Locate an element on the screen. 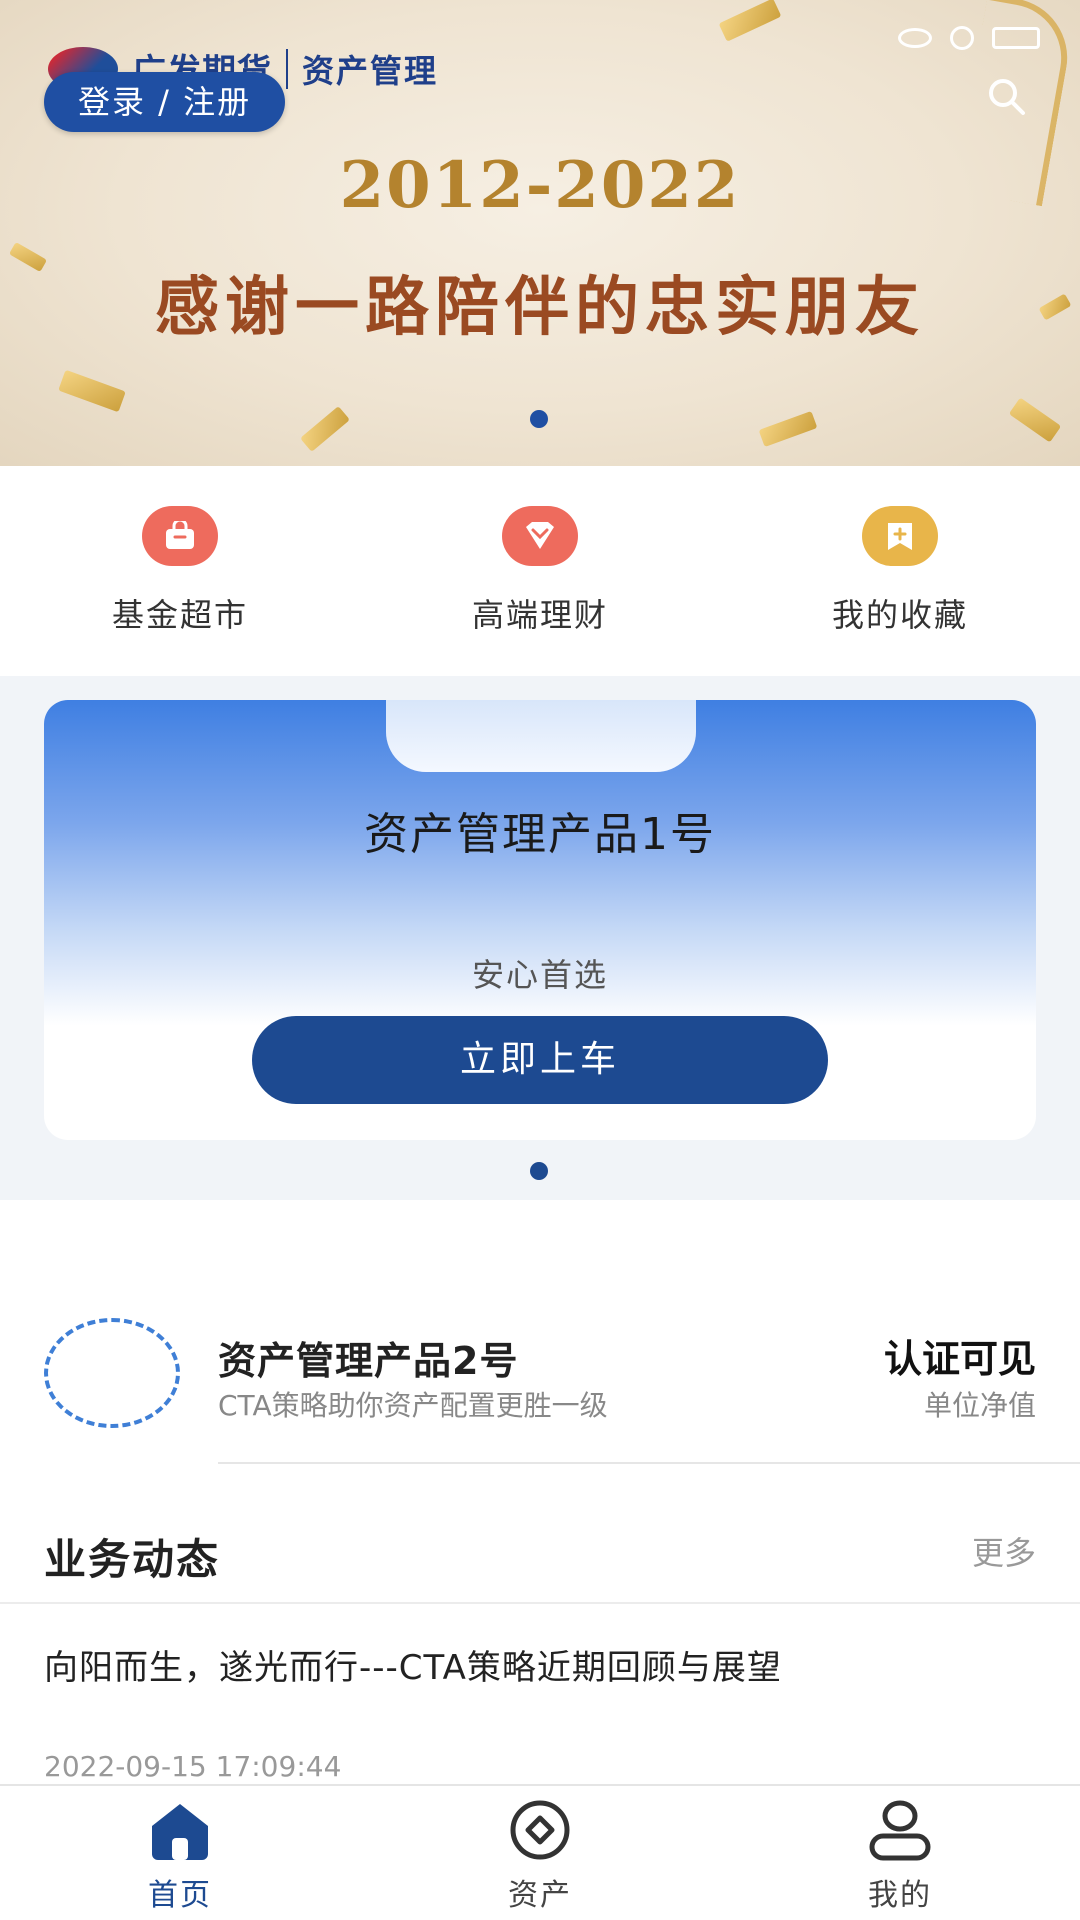  battery-icon is located at coordinates (1016, 38).